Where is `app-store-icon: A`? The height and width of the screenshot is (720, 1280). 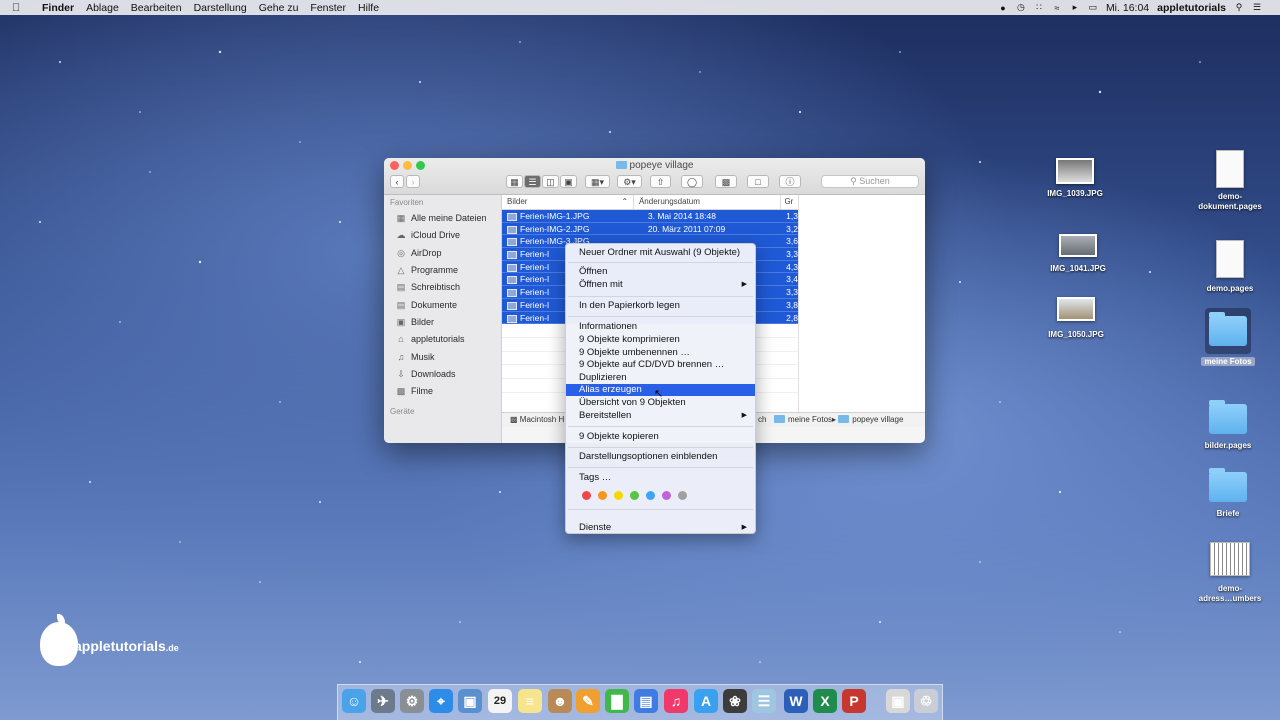
app-store-icon: A is located at coordinates (706, 701).